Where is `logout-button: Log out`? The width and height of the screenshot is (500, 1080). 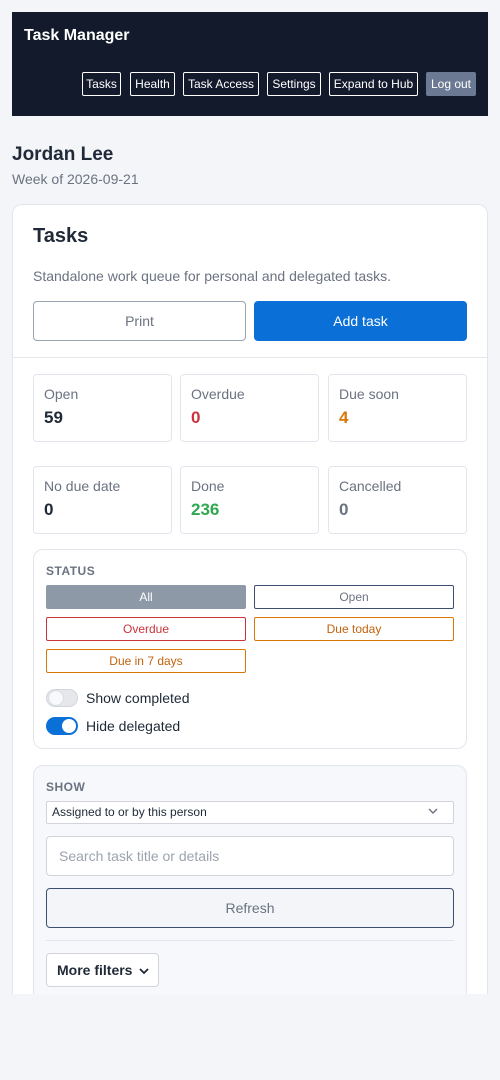
logout-button: Log out is located at coordinates (451, 84).